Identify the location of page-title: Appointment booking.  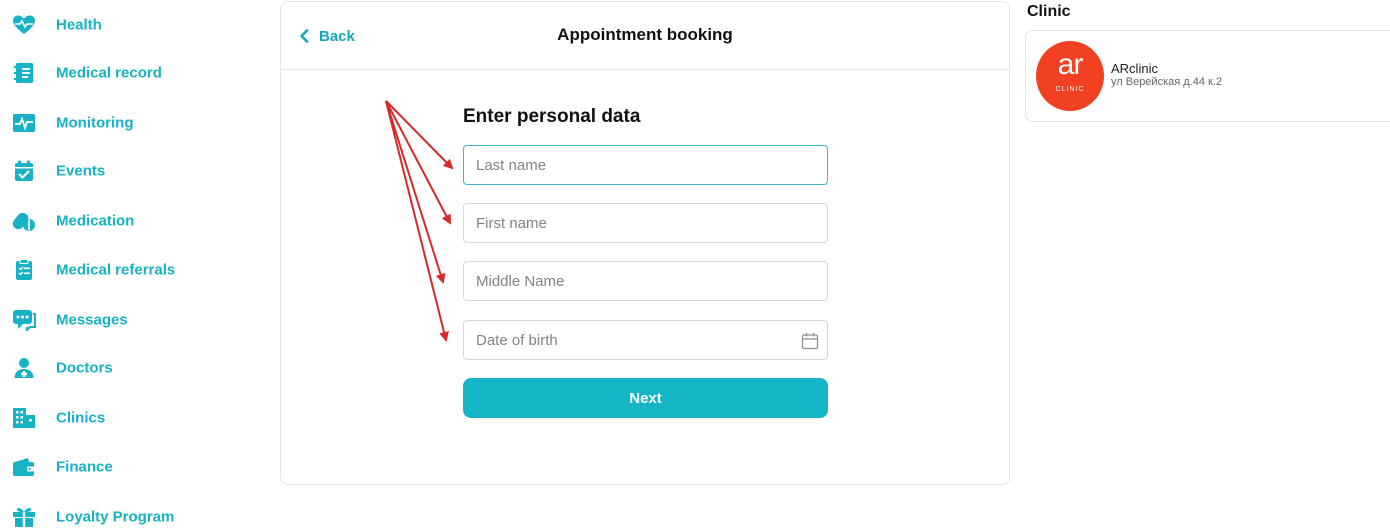
(645, 34).